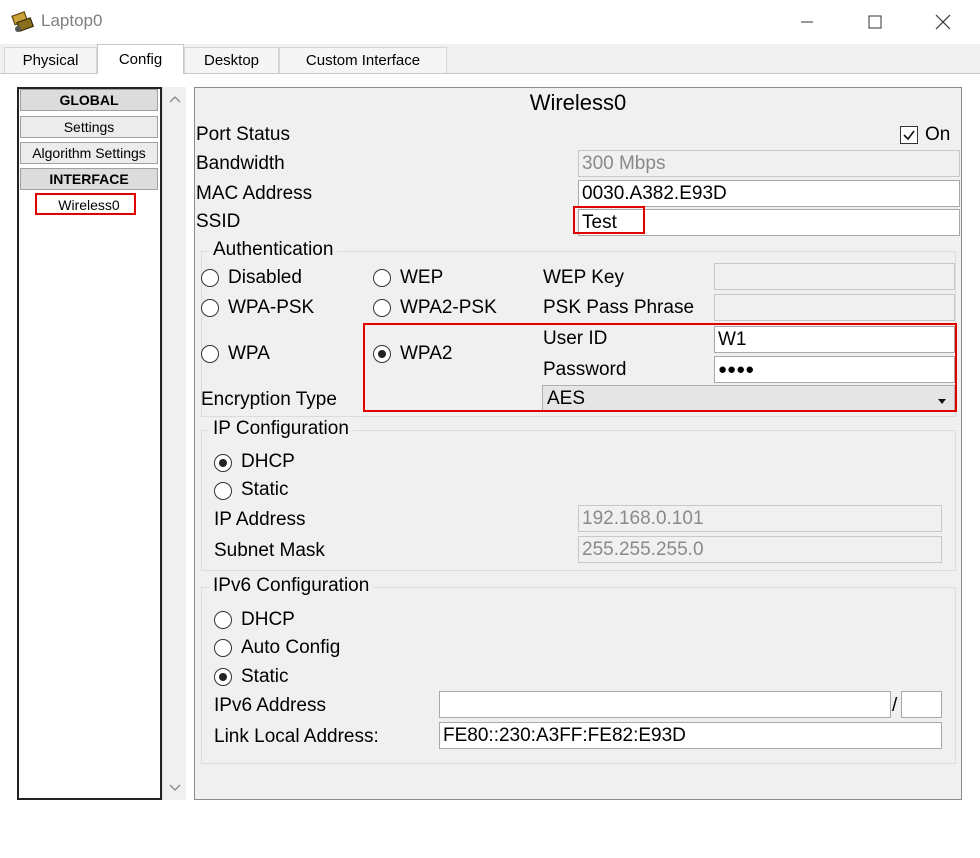  I want to click on psk-pass-phrase-label: PSK Pass Phrase, so click(619, 307).